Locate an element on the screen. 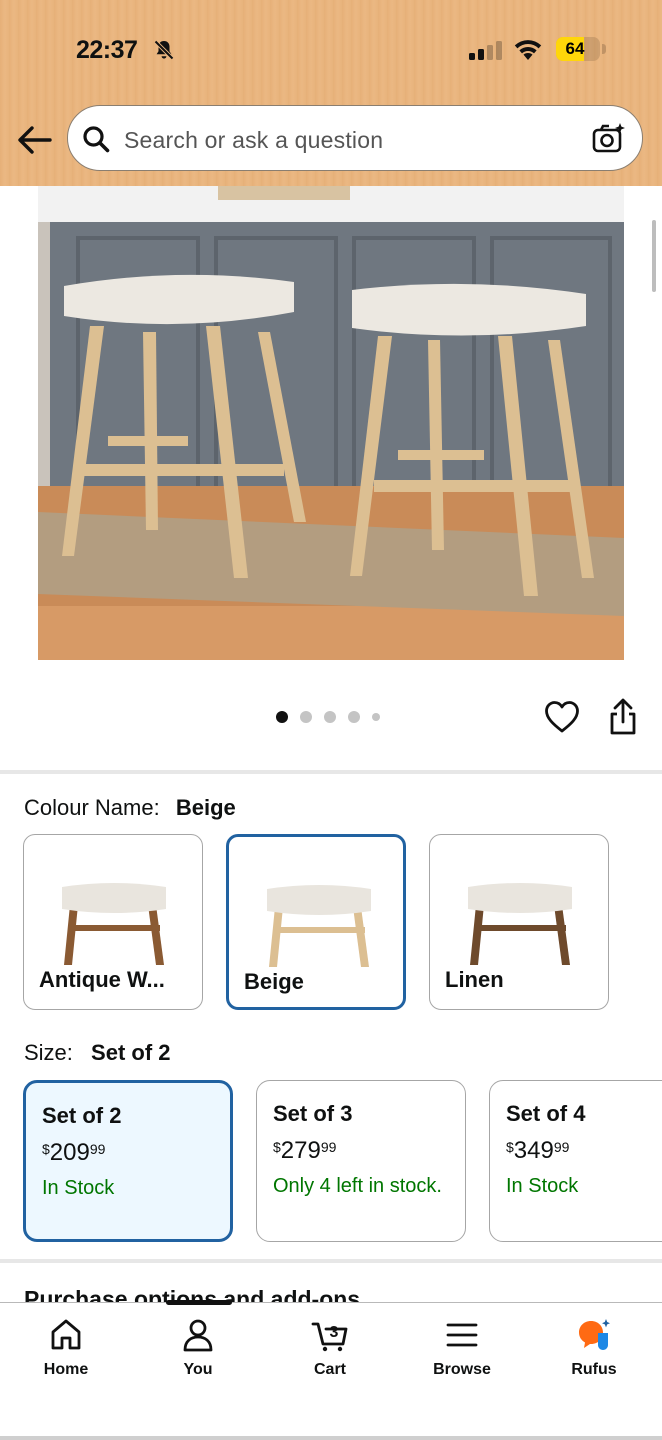 The width and height of the screenshot is (662, 1440). size-option-set-of-4: Set of 4 $34999 In Stock is located at coordinates (575, 1161).